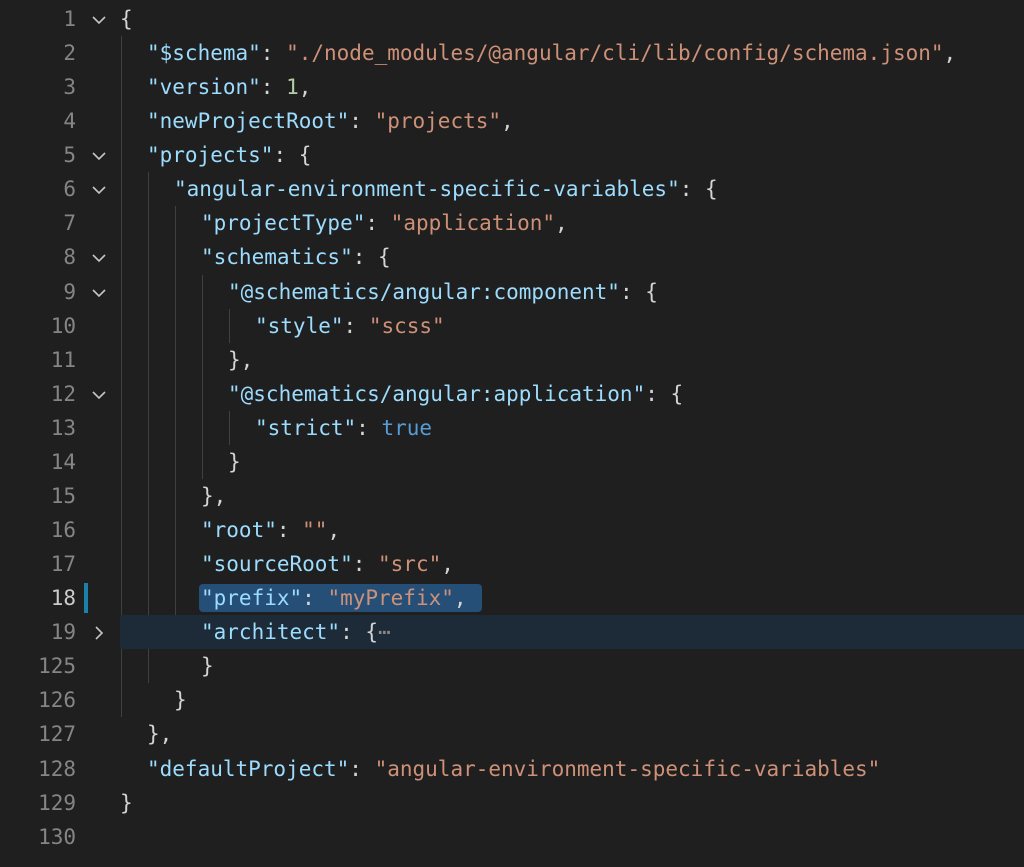 The width and height of the screenshot is (1024, 867). I want to click on code-line: 1{, so click(512, 19).